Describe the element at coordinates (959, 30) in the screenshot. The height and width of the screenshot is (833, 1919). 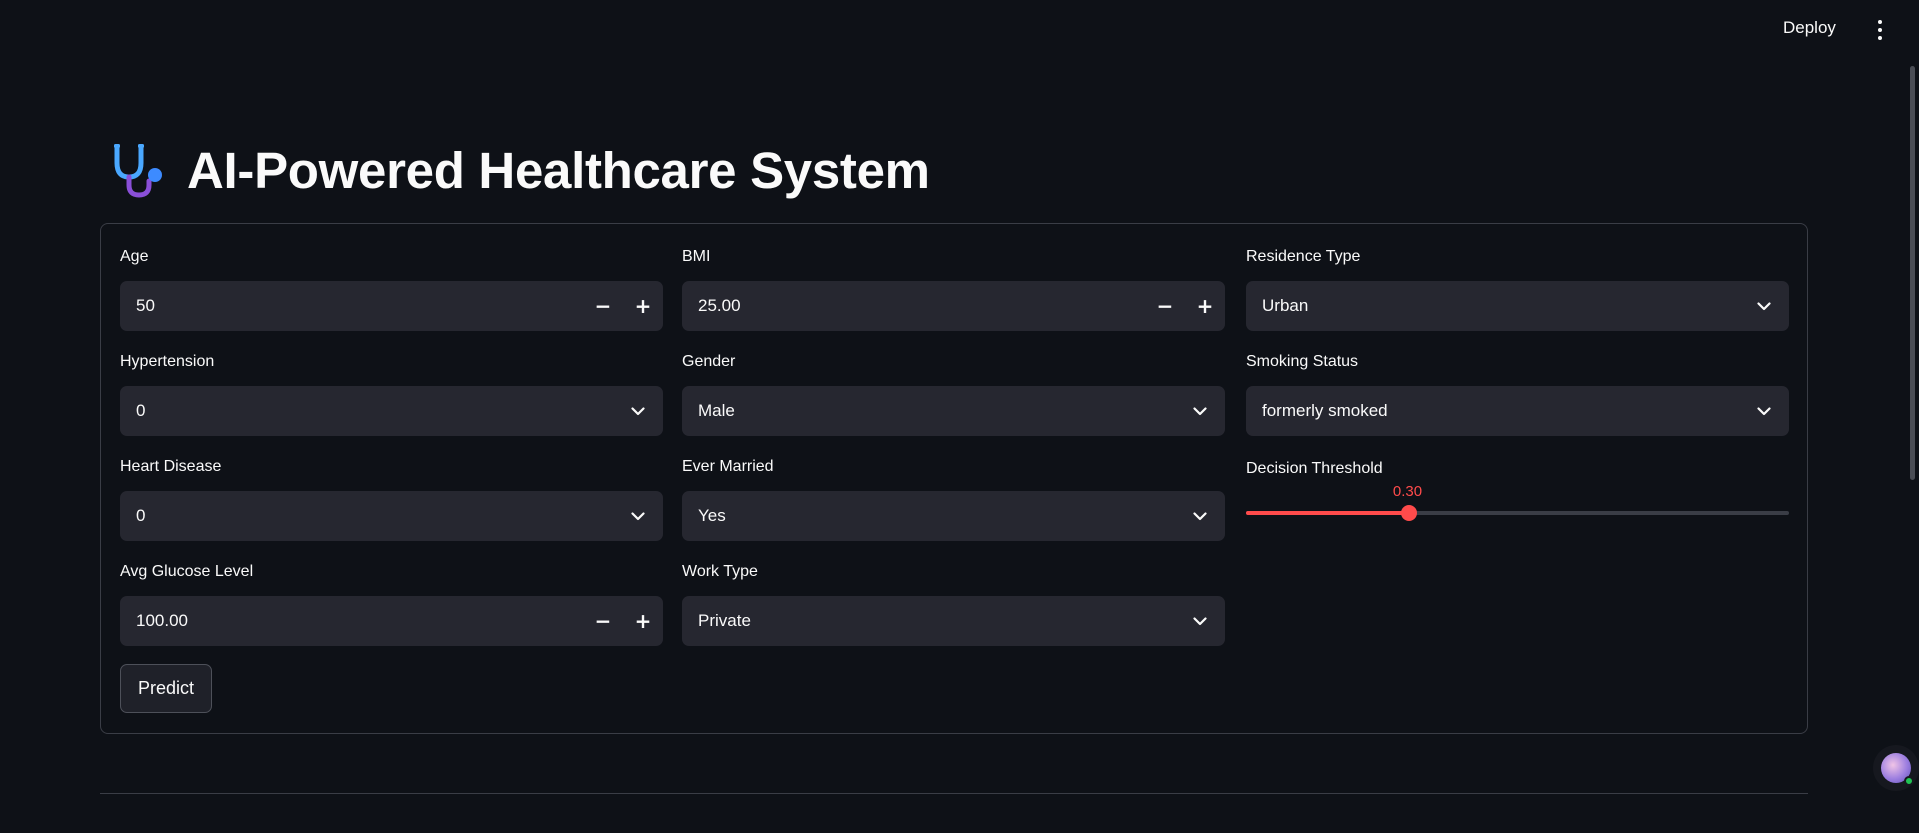
I see `header-toolbar: Deploy` at that location.